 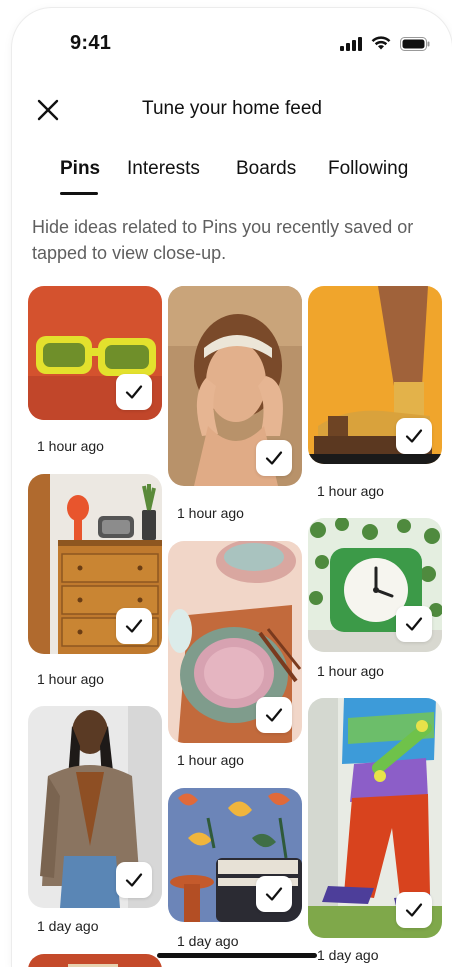 I want to click on status-bar: 9:41, so click(x=232, y=43).